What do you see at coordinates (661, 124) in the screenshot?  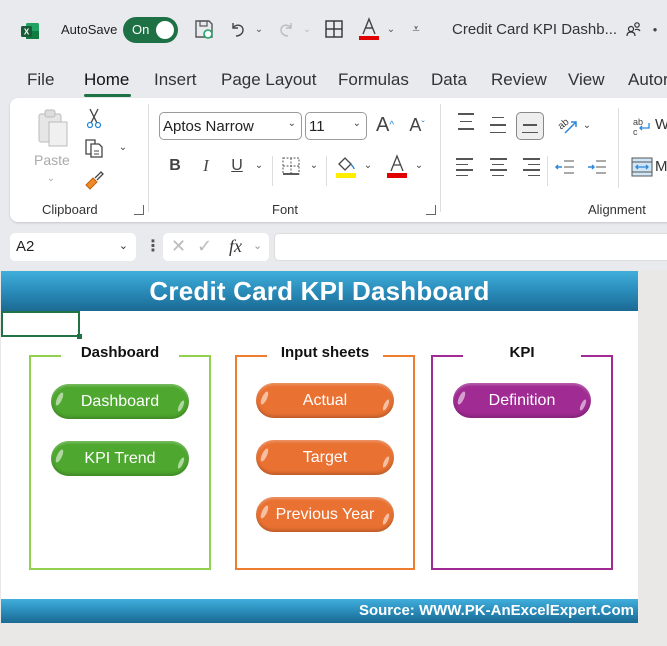 I see `wrap-text-label: W` at bounding box center [661, 124].